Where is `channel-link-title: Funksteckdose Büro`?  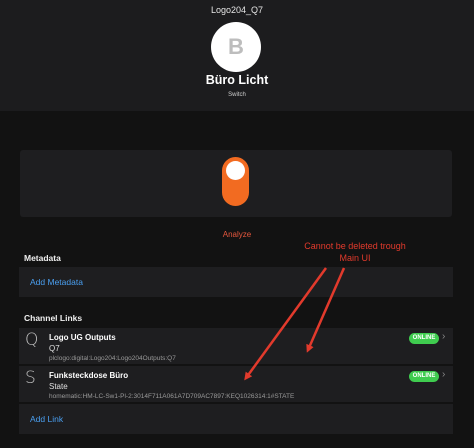
channel-link-title: Funksteckdose Büro is located at coordinates (89, 375).